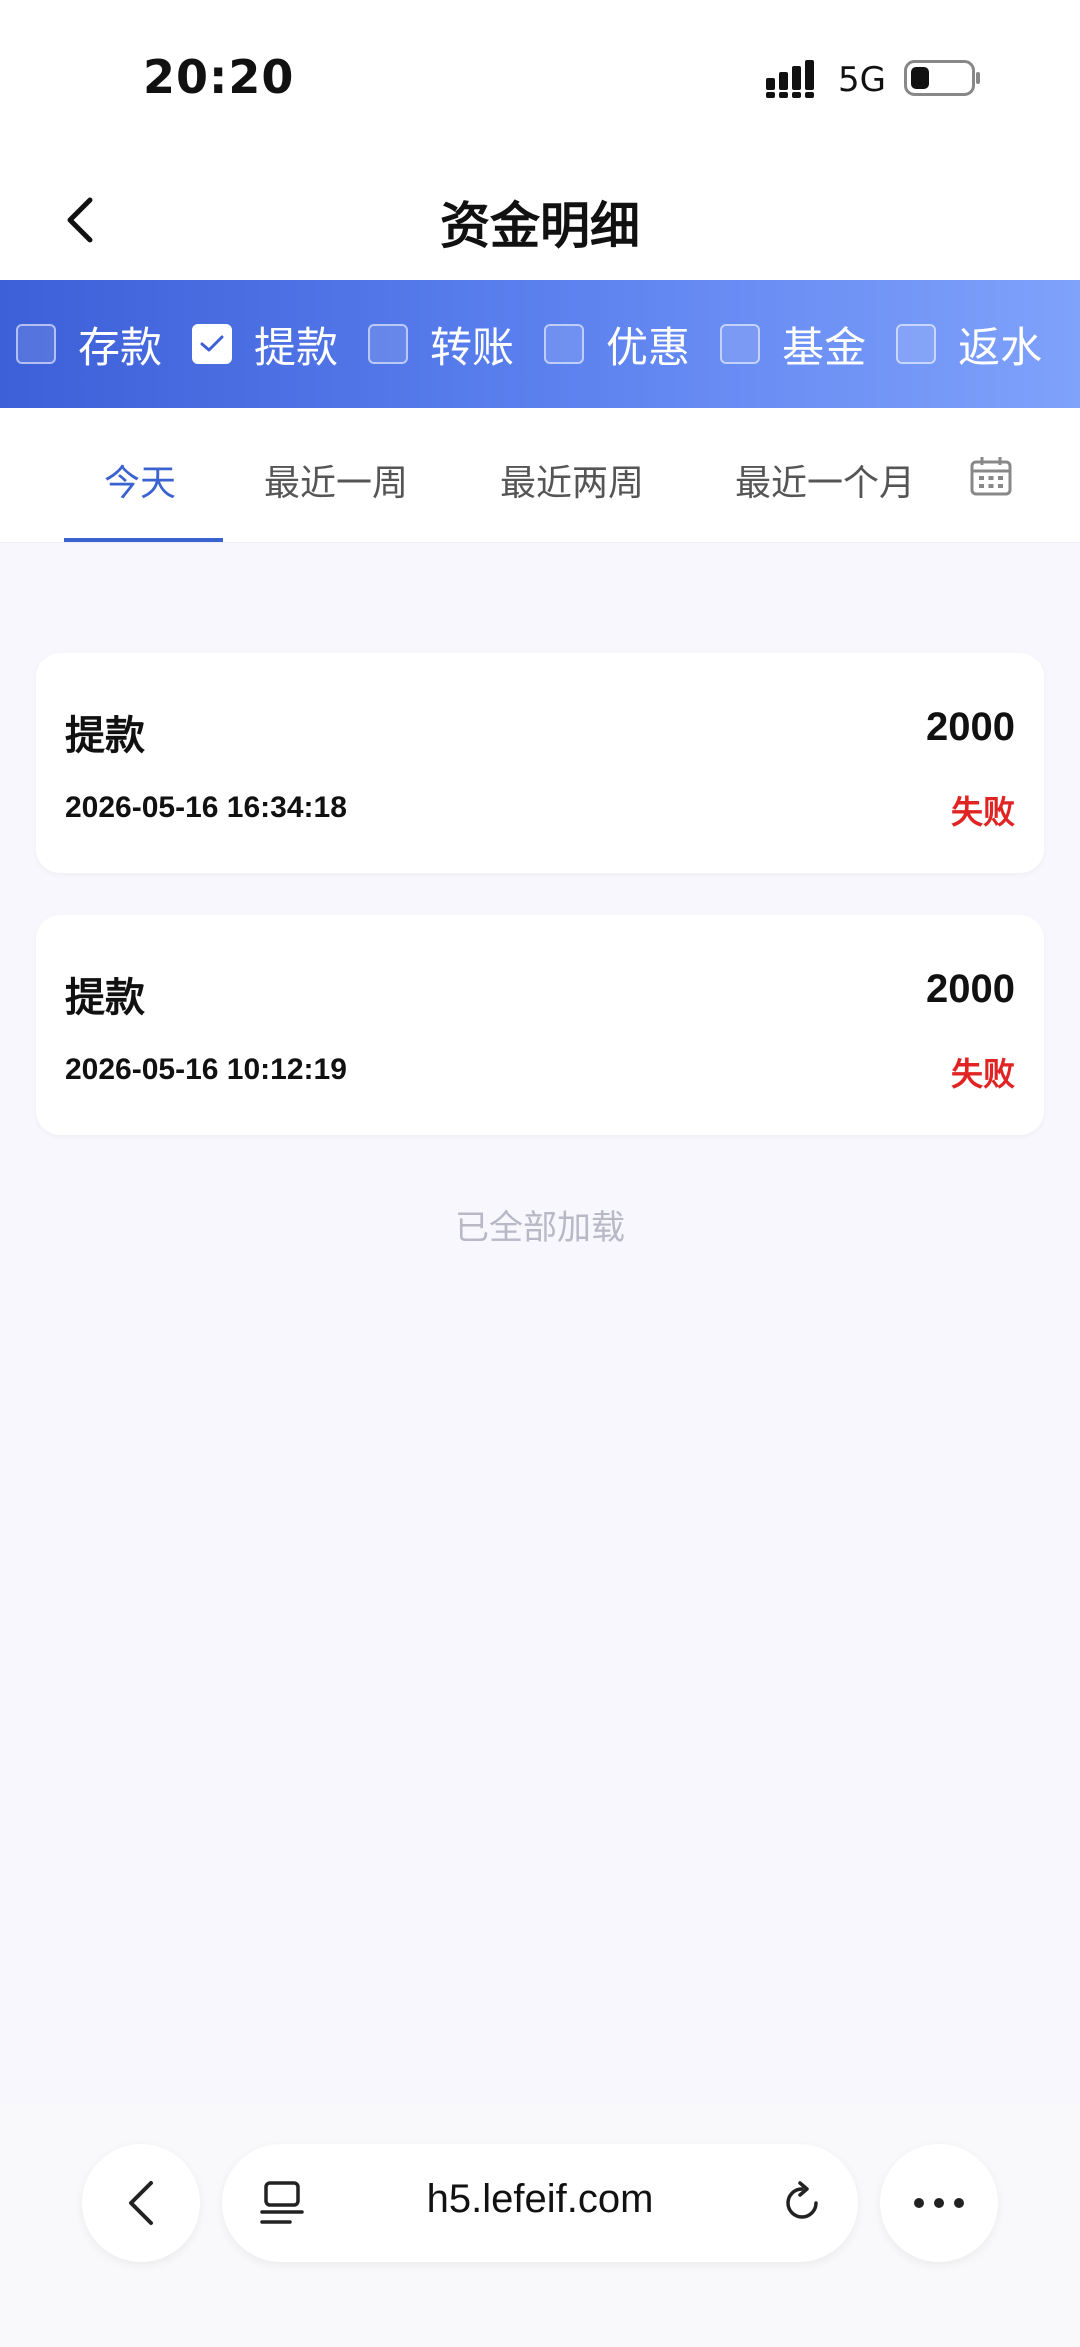 This screenshot has width=1080, height=2347. I want to click on more-icon, so click(939, 2203).